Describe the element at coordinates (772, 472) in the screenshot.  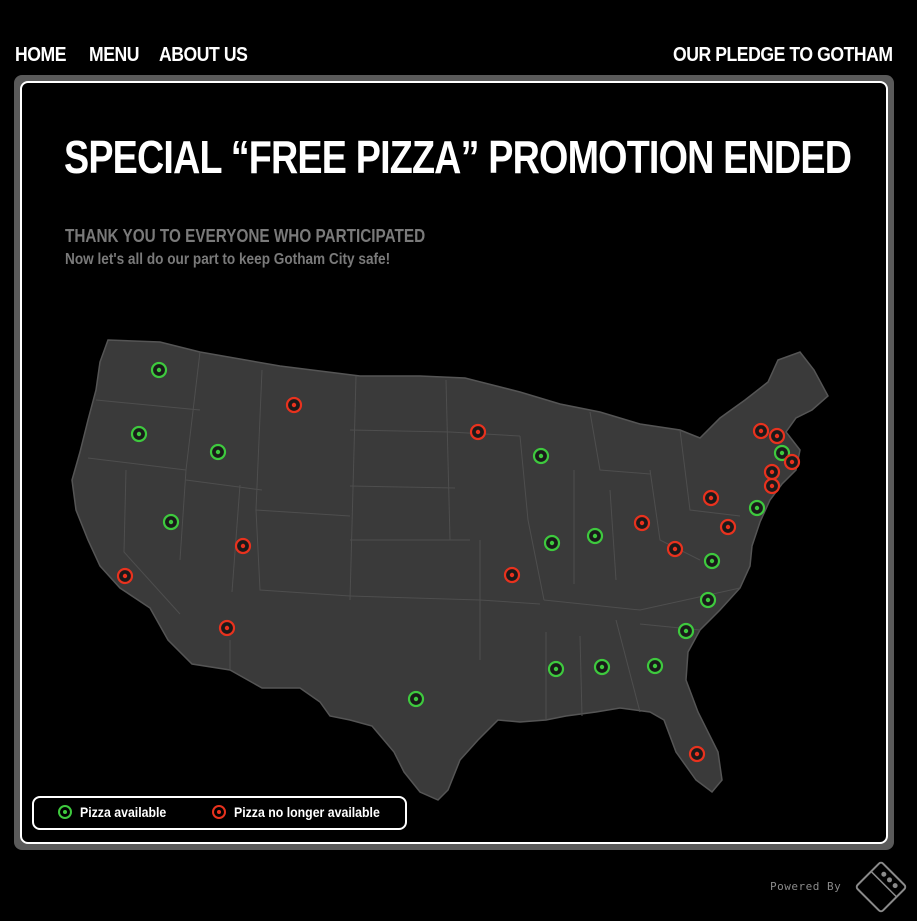
I see `unavailable-marker-nj` at that location.